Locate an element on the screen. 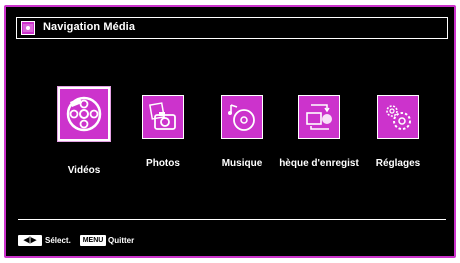  media-folder-icon is located at coordinates (28, 28).